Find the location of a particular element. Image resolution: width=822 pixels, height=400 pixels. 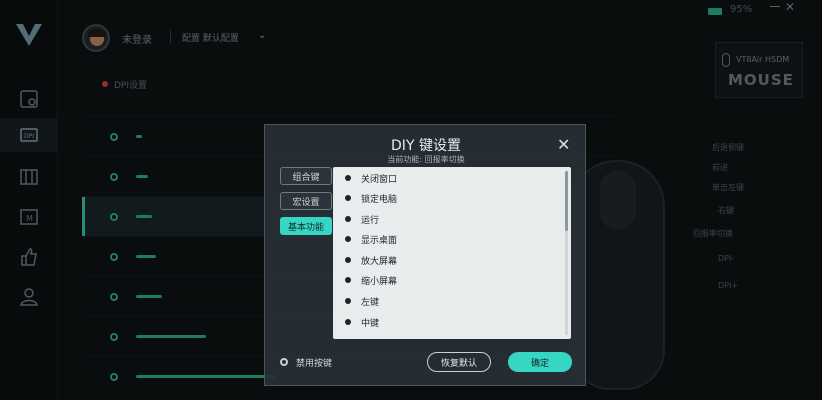

list-item: 中键 is located at coordinates (362, 322).